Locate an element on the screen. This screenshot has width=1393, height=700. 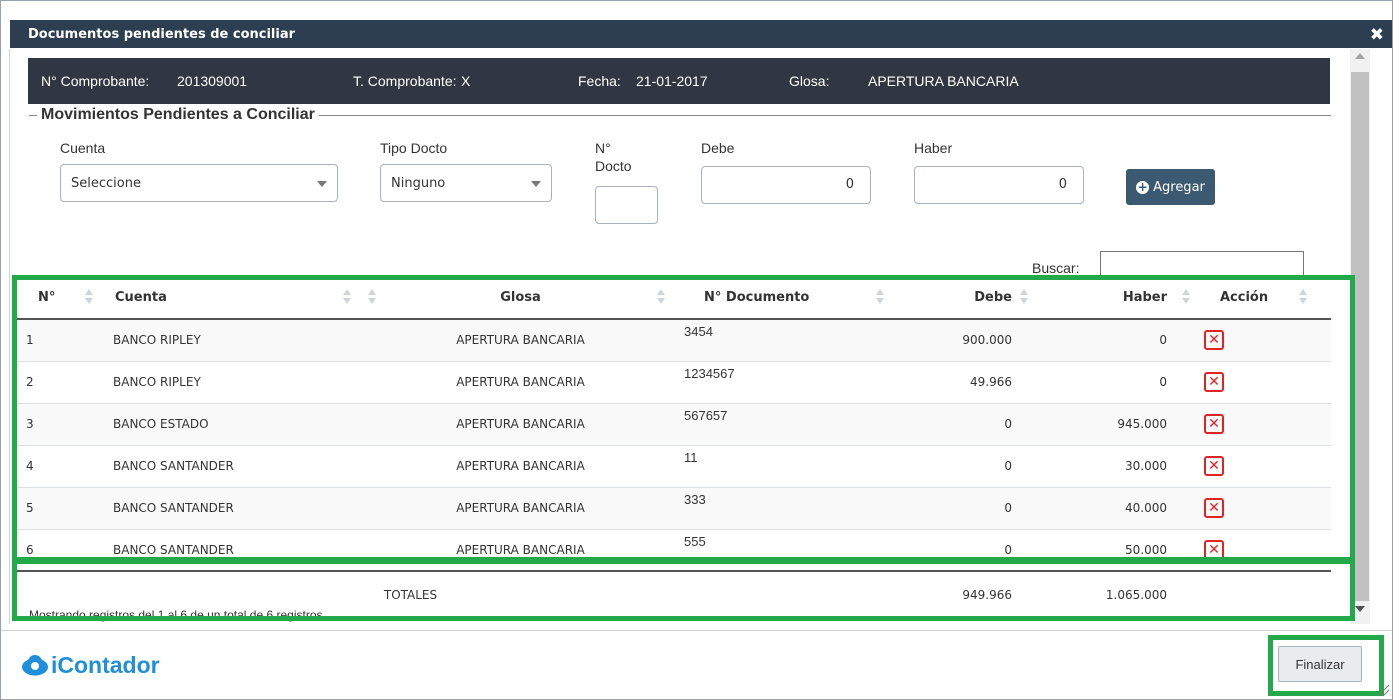
search-label: Buscar: is located at coordinates (1056, 268).